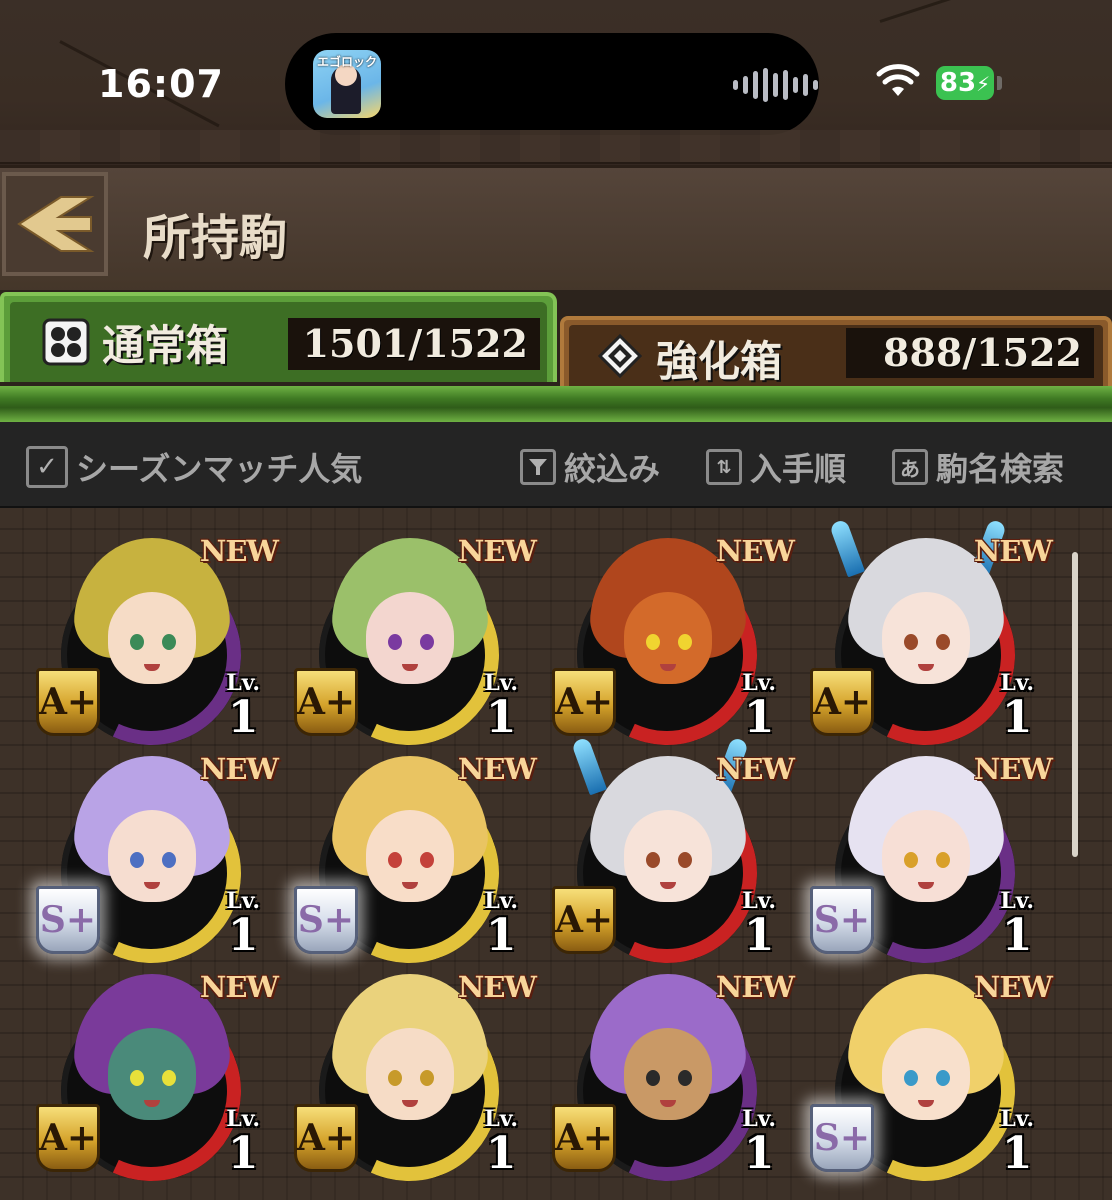  Describe the element at coordinates (956, 11) in the screenshot. I see `wall-crack` at that location.